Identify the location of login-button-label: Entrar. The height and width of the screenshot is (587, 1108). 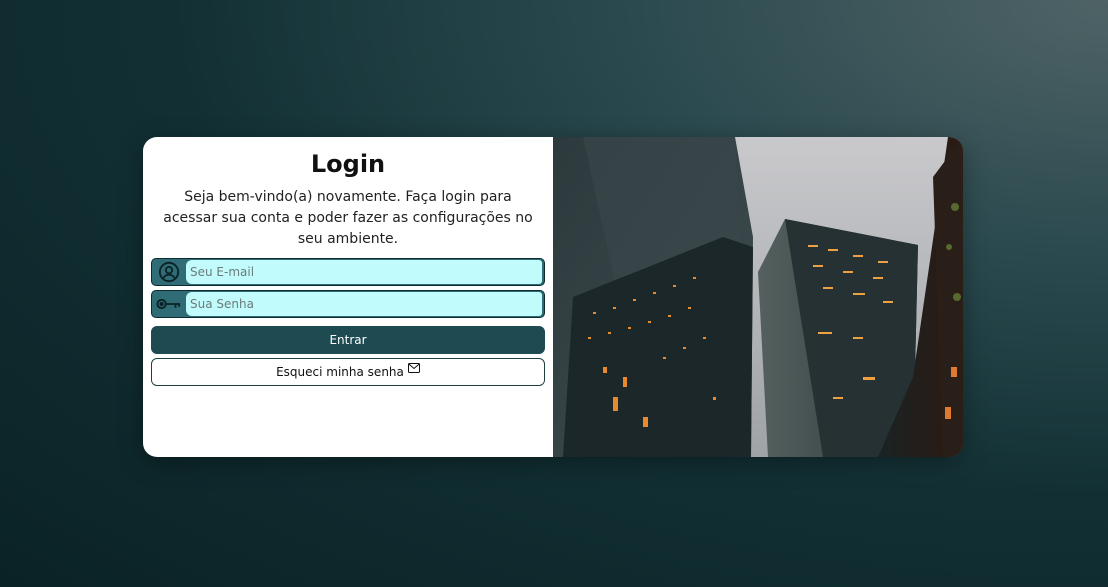
(348, 340).